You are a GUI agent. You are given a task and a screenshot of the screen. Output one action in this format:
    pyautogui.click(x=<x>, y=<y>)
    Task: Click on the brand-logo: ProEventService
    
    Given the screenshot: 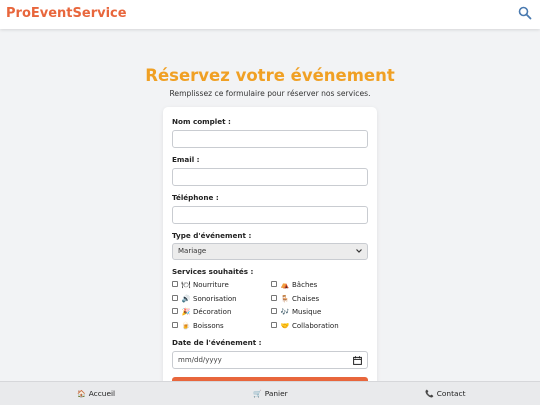 What is the action you would take?
    pyautogui.click(x=66, y=13)
    